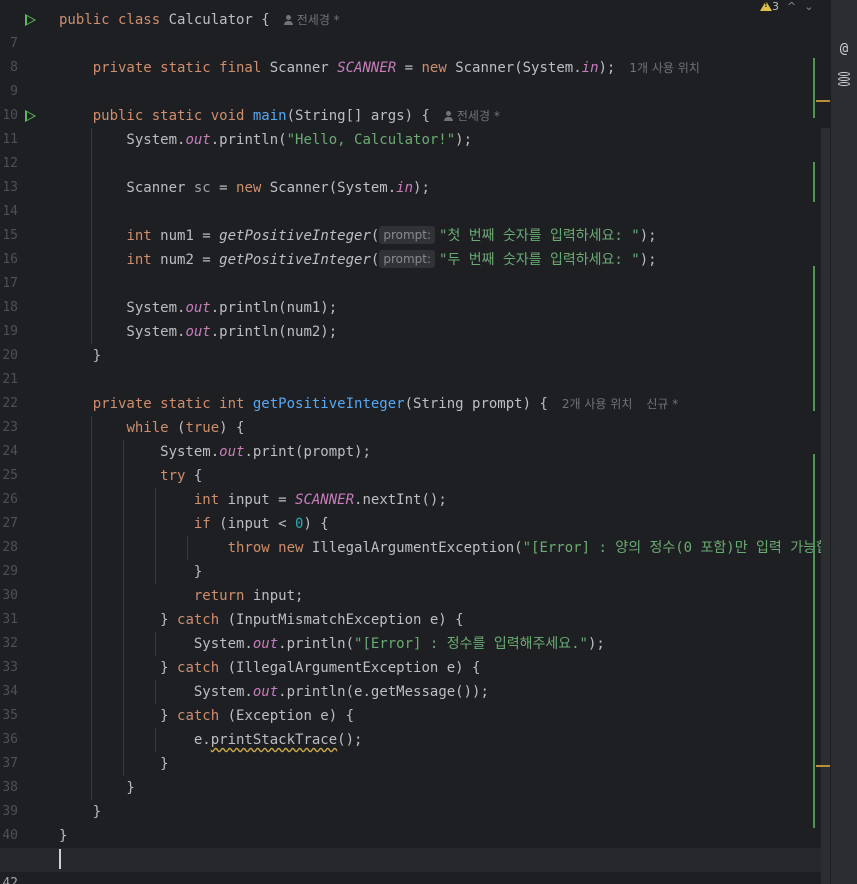 The height and width of the screenshot is (884, 857). What do you see at coordinates (415, 725) in the screenshot?
I see `code-line: 36 } catch (Exception e) {` at bounding box center [415, 725].